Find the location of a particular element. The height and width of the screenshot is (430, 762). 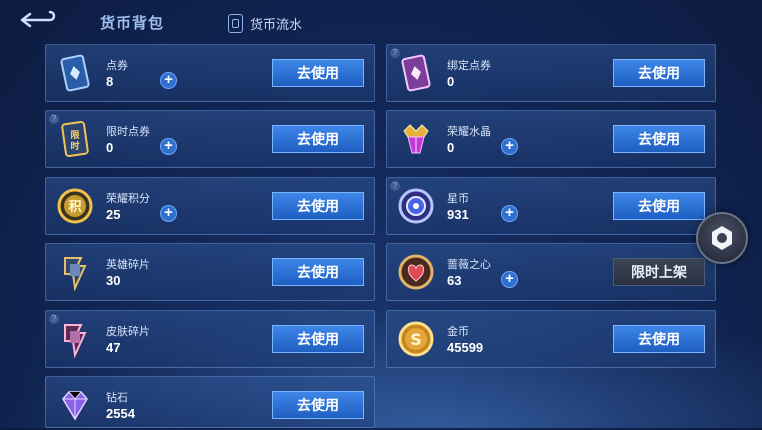

currency-amount: 30 is located at coordinates (113, 280).